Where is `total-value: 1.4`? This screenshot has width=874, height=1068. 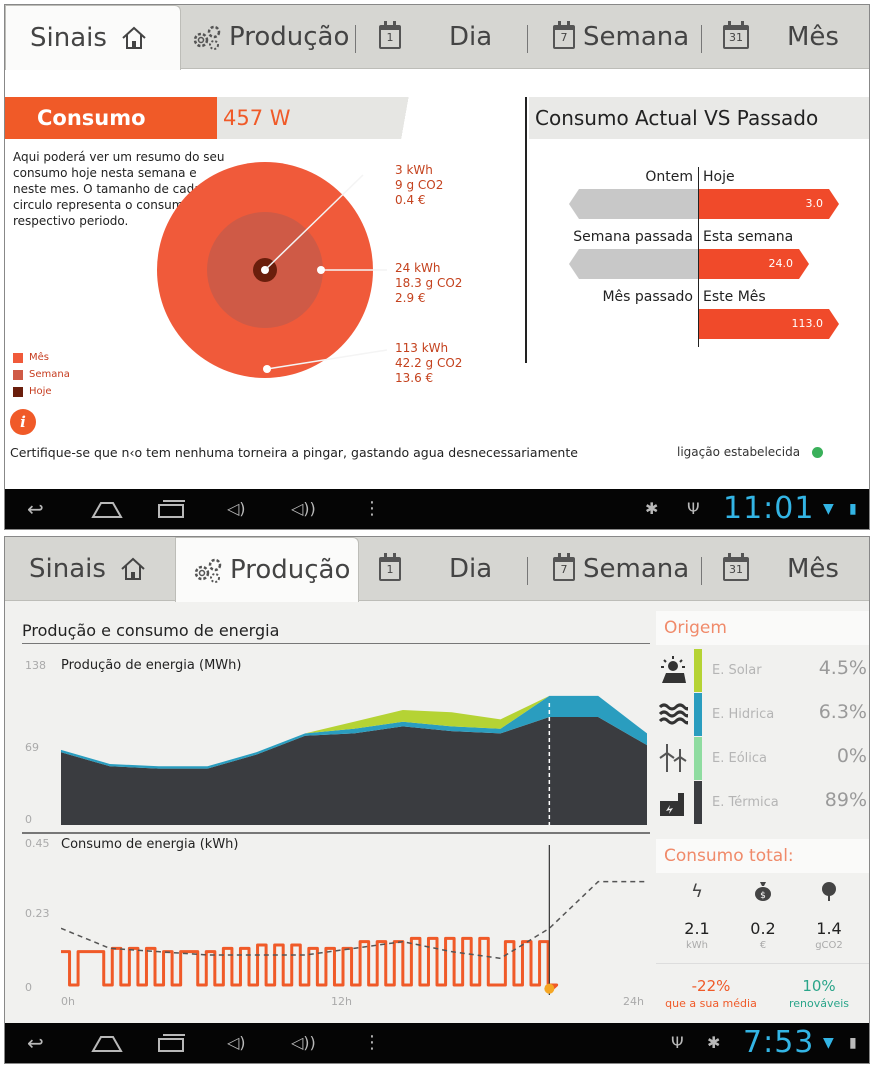 total-value: 1.4 is located at coordinates (829, 928).